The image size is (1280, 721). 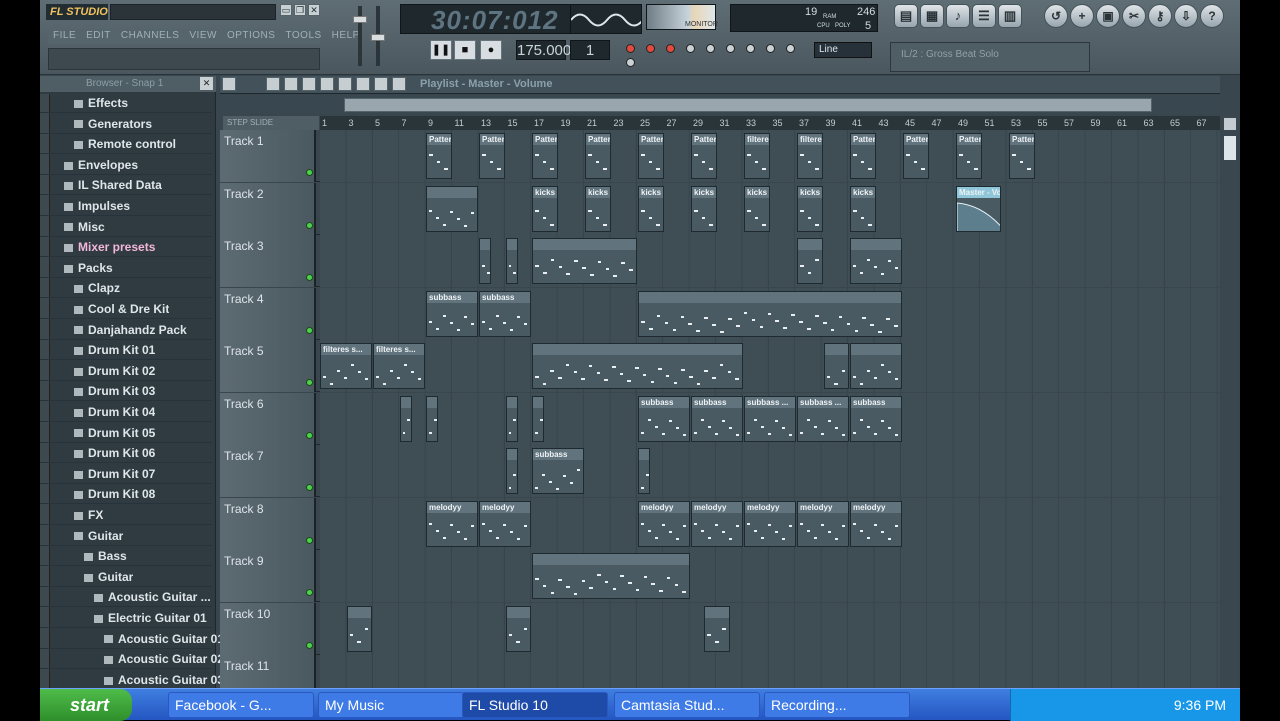 What do you see at coordinates (206, 83) in the screenshot?
I see `browser-close-icon: ✕` at bounding box center [206, 83].